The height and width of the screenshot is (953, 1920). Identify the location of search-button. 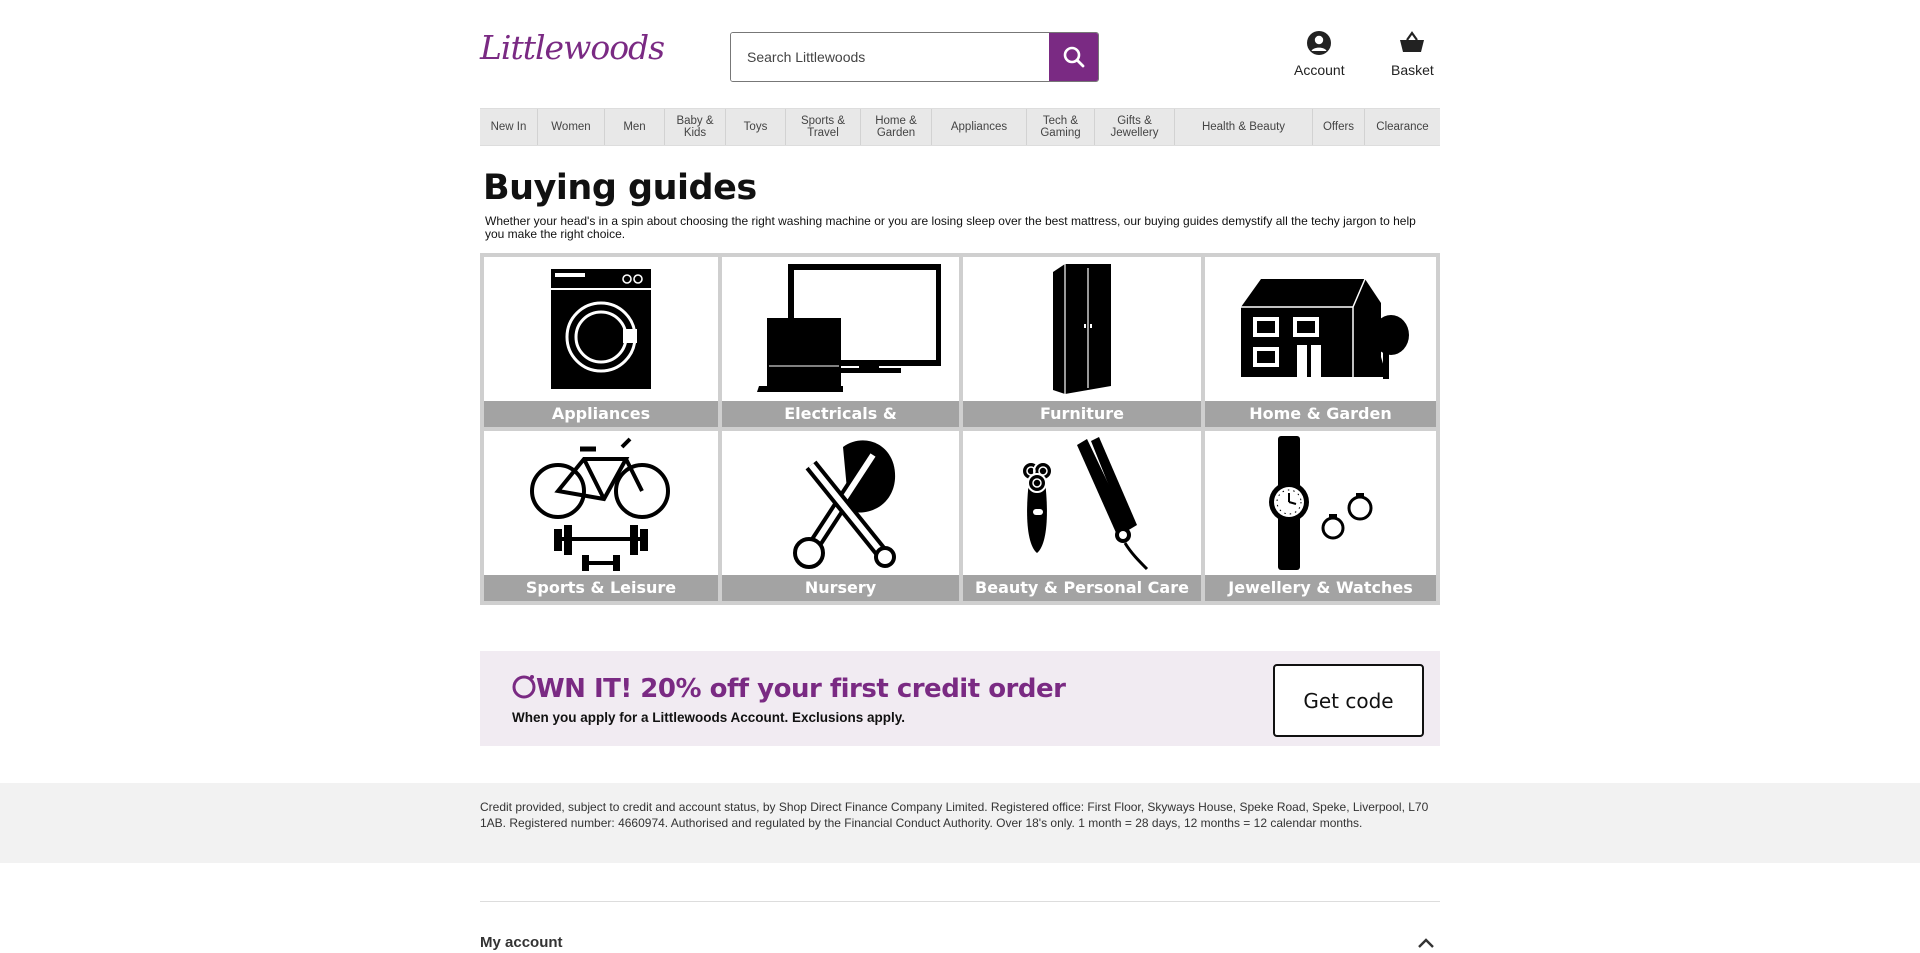
(1073, 57).